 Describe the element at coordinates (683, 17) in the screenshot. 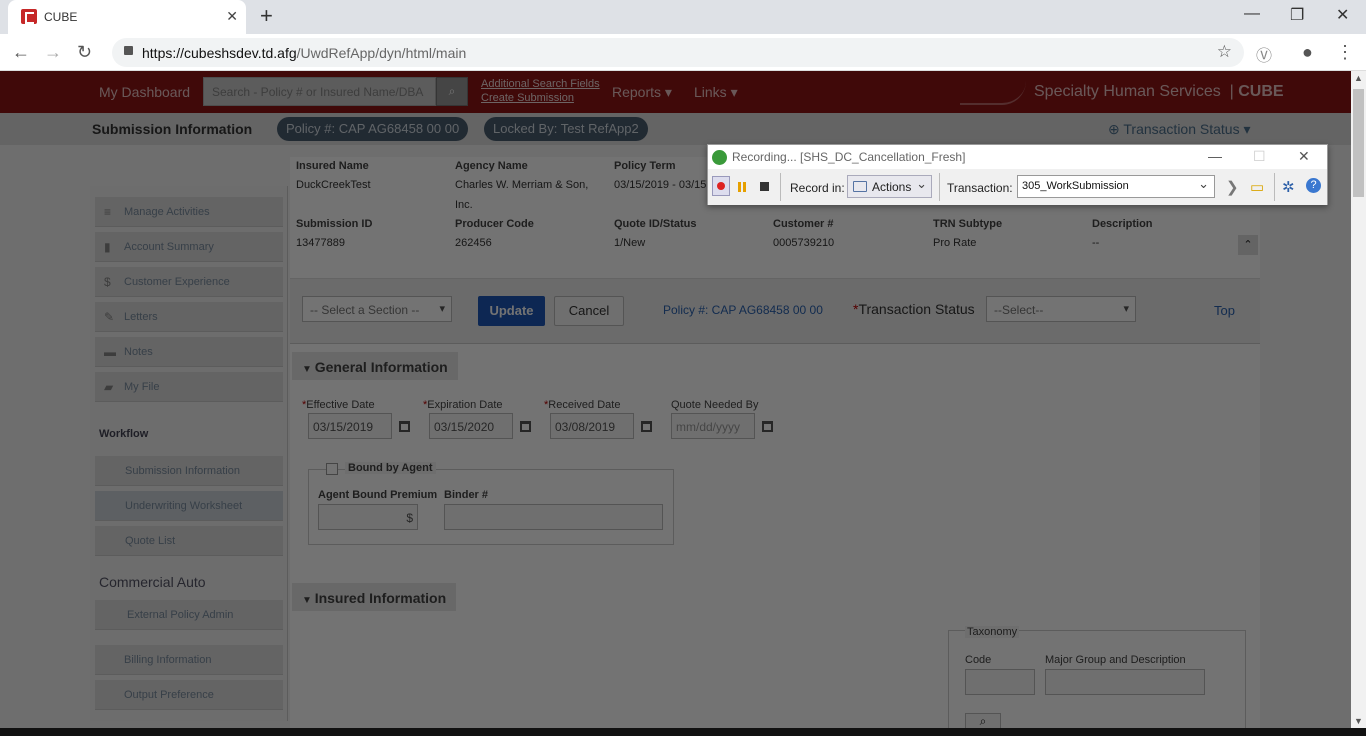

I see `browser-tabstrip: CUBE ✕ + — ❐ ✕` at that location.